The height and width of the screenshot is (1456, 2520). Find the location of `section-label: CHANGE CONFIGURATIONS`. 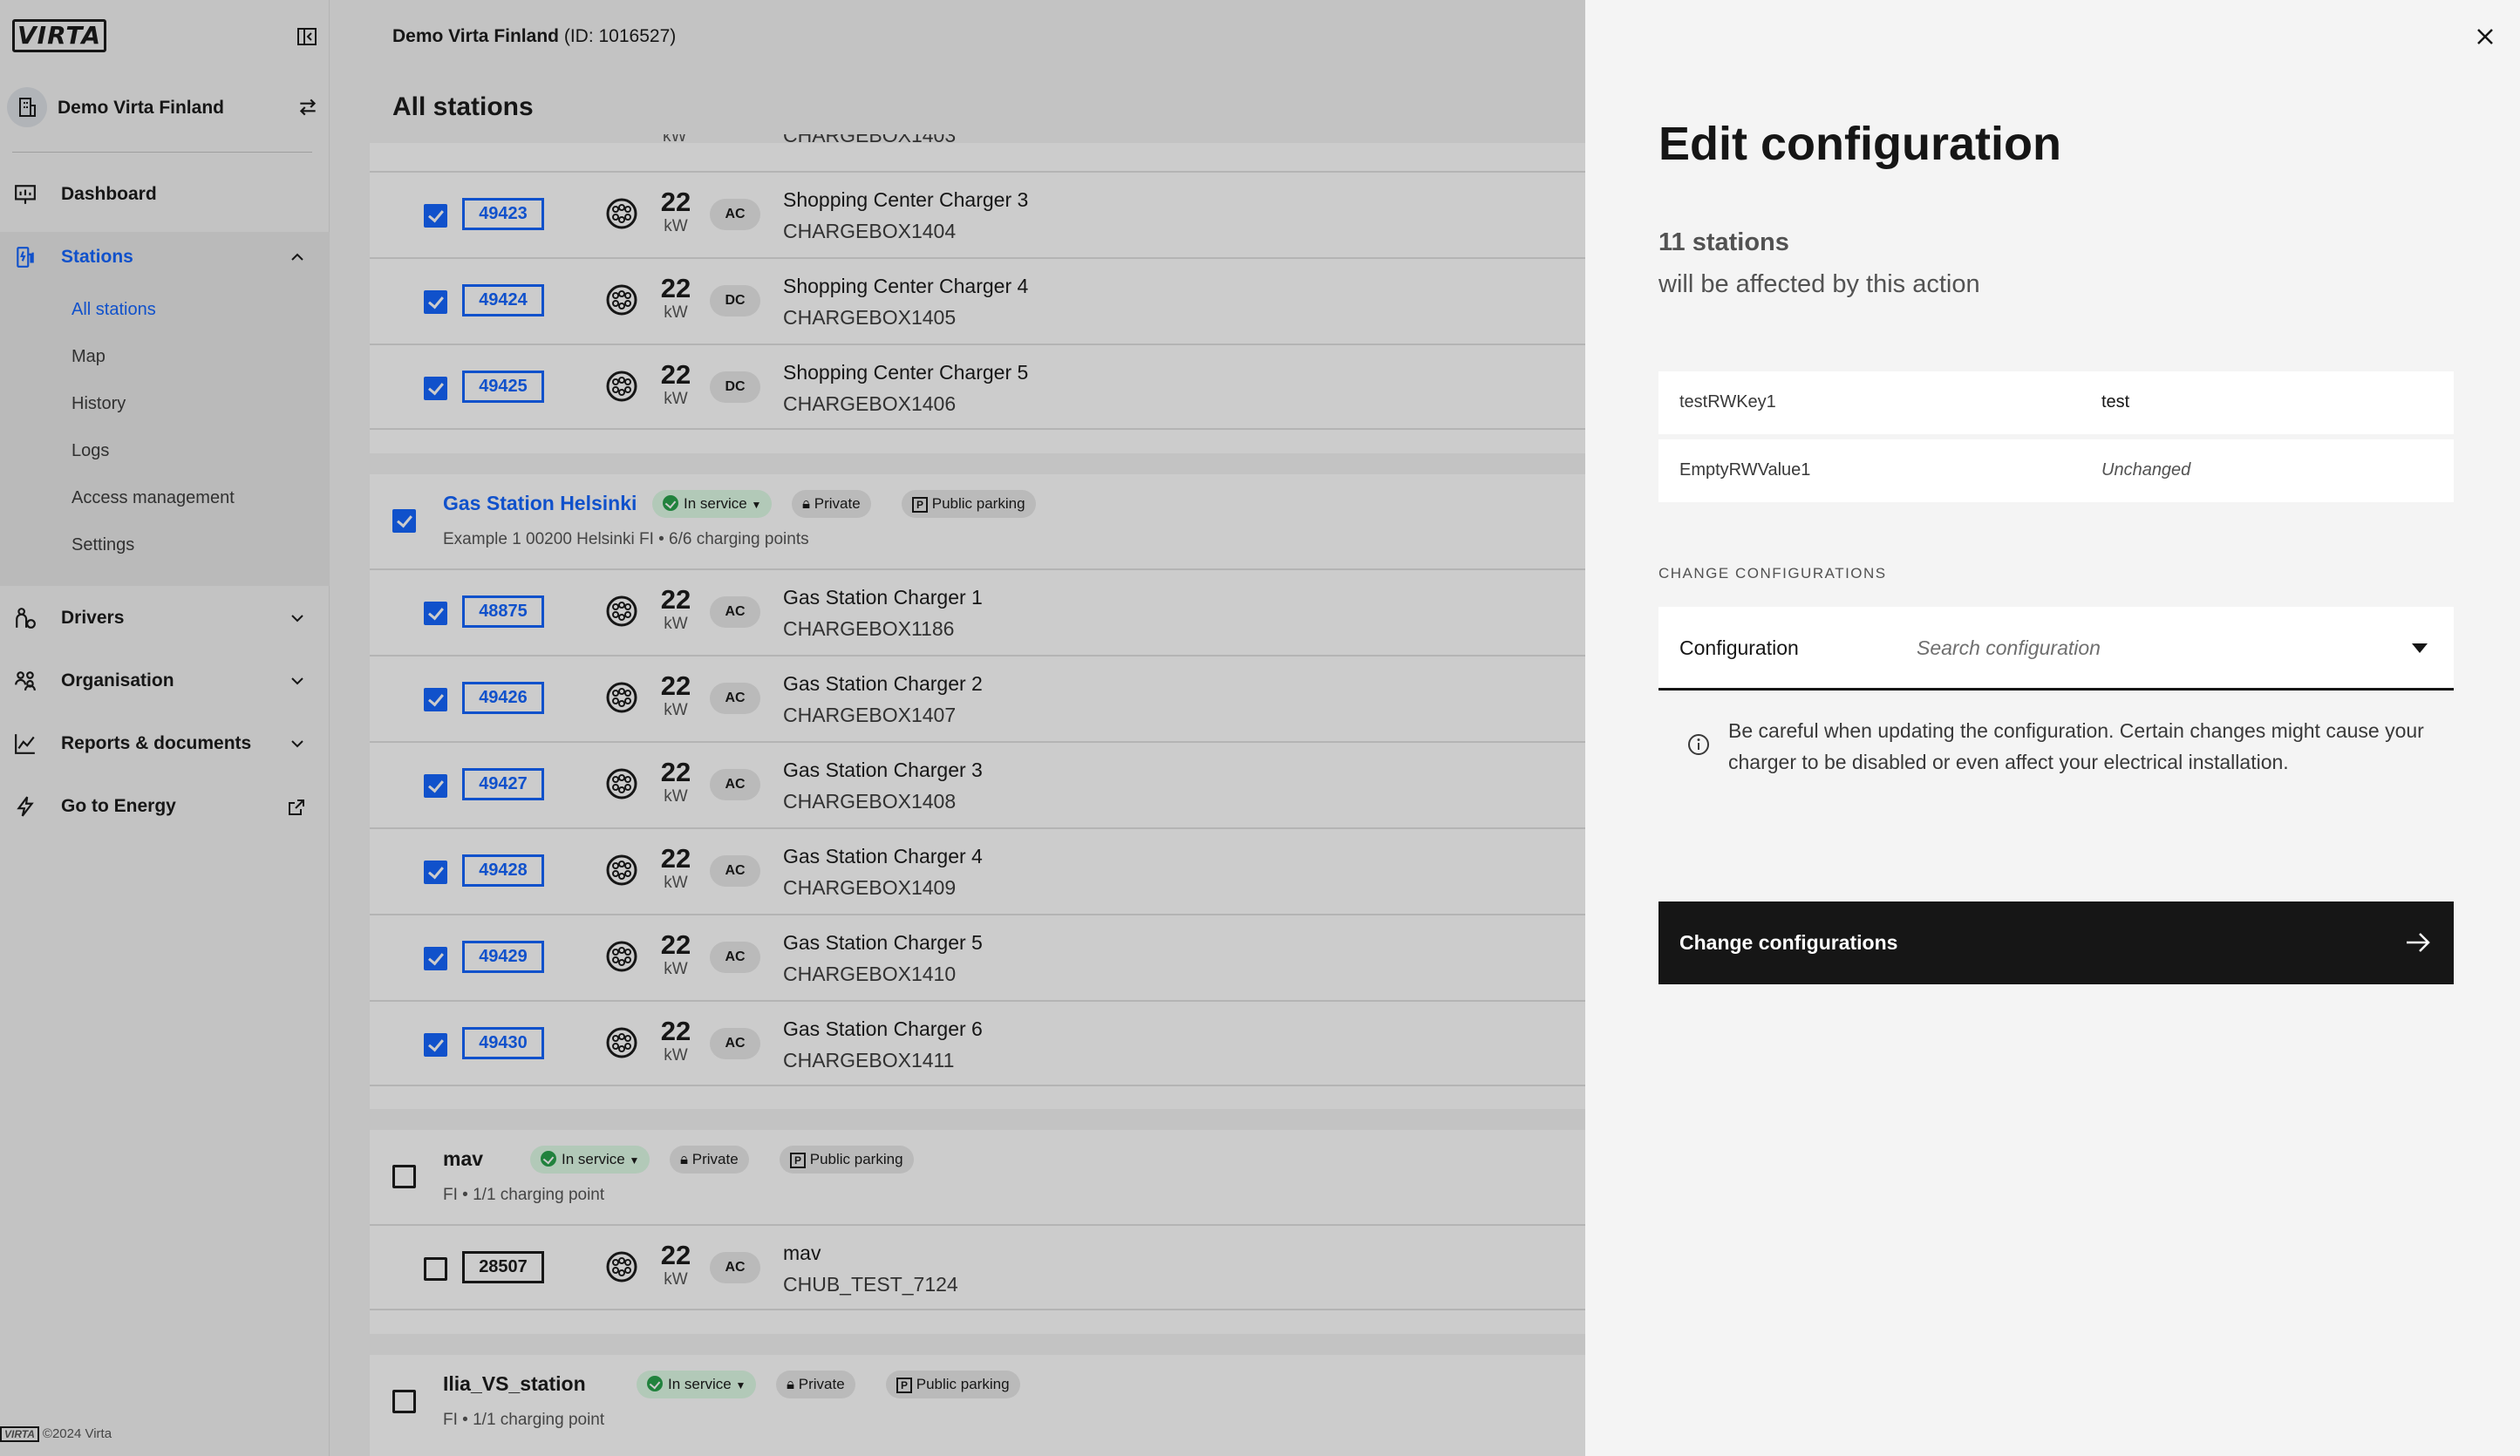

section-label: CHANGE CONFIGURATIONS is located at coordinates (1772, 573).